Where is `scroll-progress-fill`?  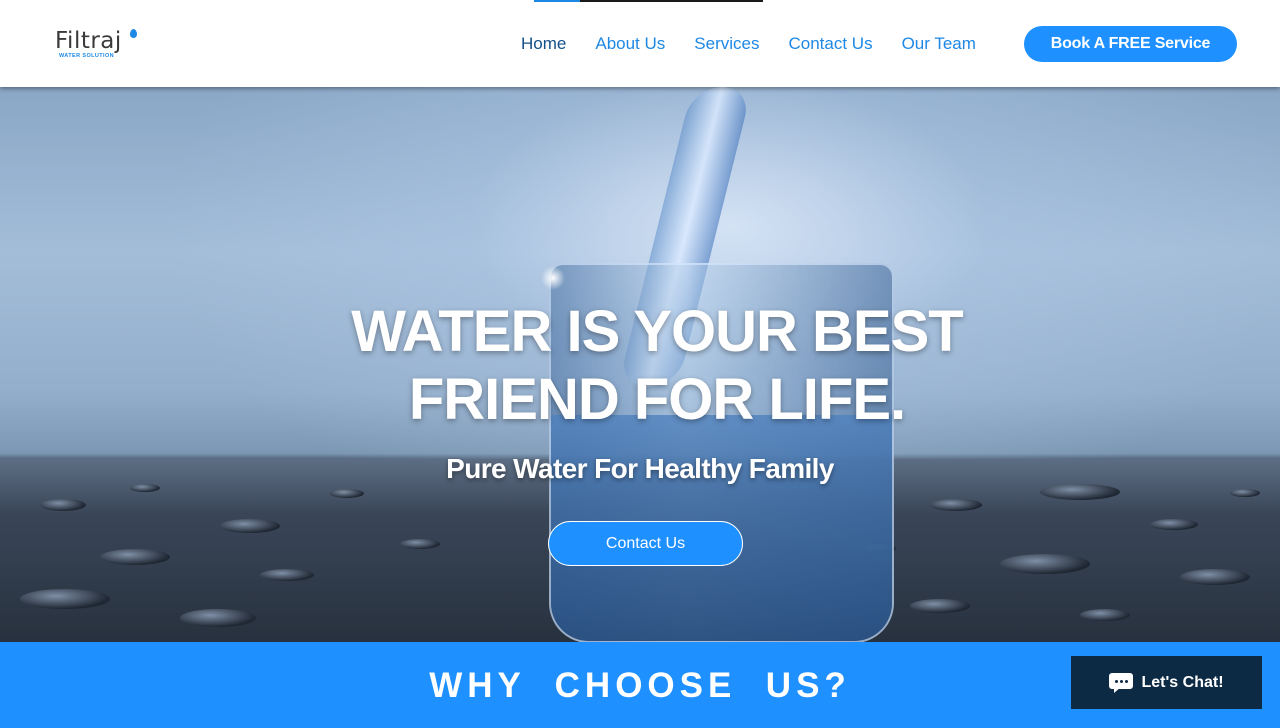
scroll-progress-fill is located at coordinates (557, 1).